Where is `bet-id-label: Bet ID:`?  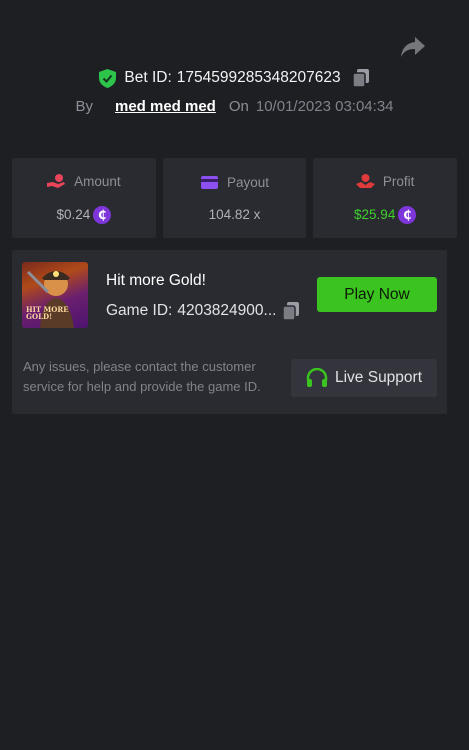
bet-id-label: Bet ID: is located at coordinates (148, 77).